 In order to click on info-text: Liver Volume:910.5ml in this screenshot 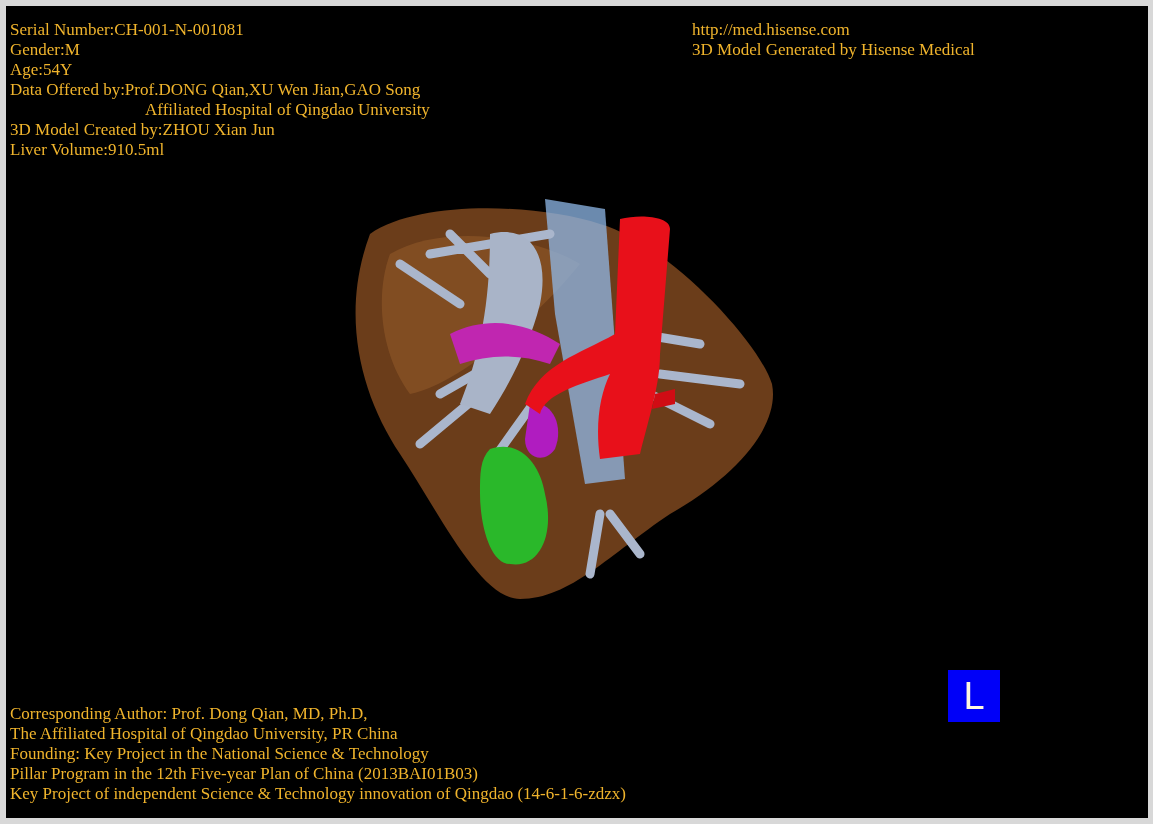, I will do `click(88, 150)`.